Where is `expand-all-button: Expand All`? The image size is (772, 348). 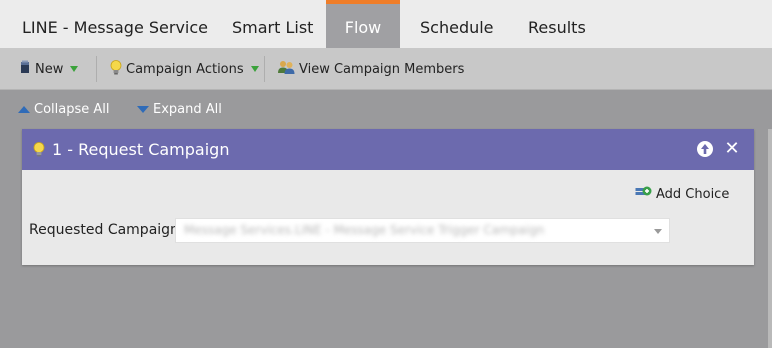 expand-all-button: Expand All is located at coordinates (179, 109).